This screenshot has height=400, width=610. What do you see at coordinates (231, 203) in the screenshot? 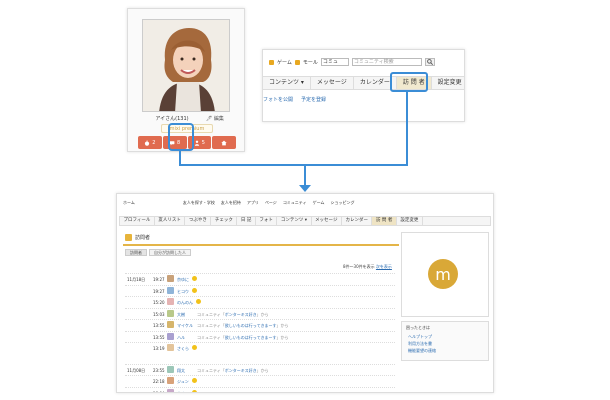
I see `nav-invite: 友人を招待` at bounding box center [231, 203].